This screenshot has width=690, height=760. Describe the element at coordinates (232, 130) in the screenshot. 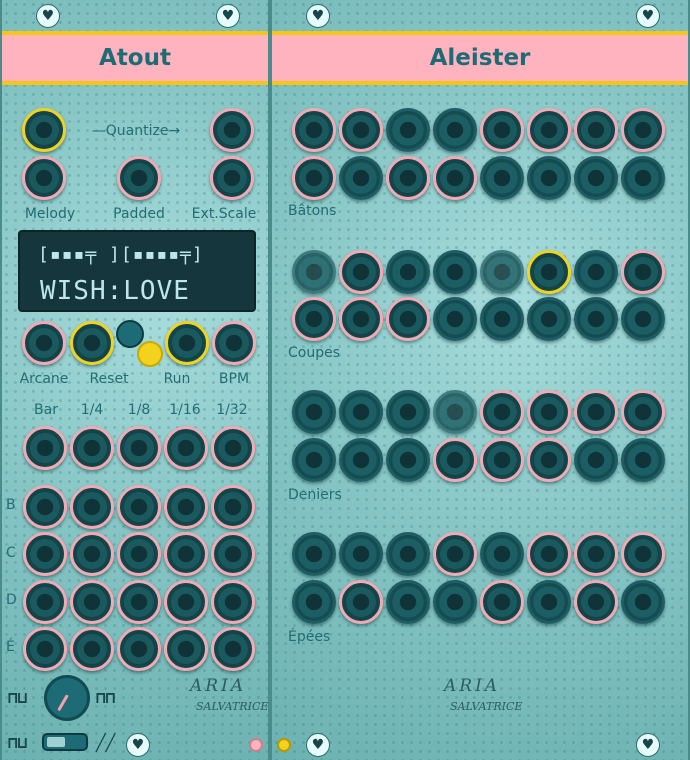

I see `quantize-output-jack` at that location.